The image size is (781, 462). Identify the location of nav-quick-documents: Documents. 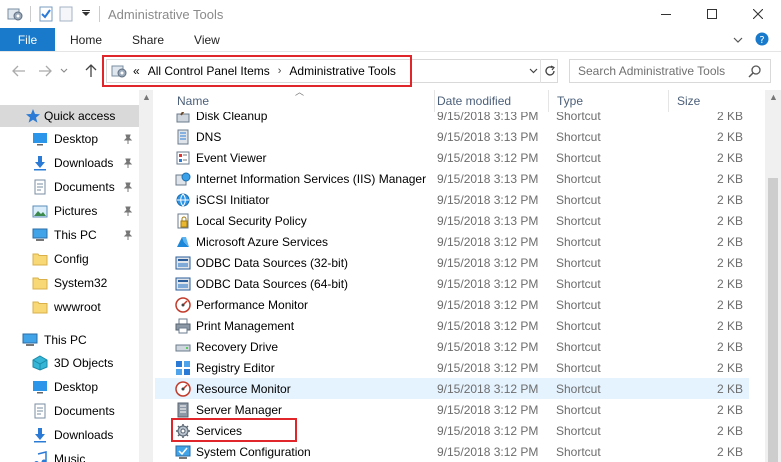
(85, 187).